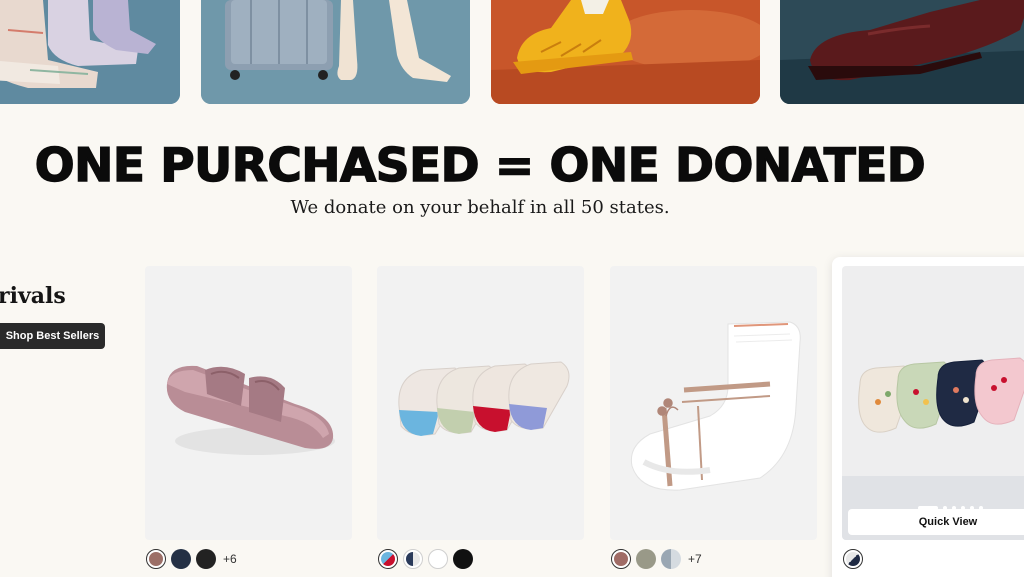  I want to click on hero-tile-socks, so click(90, 52).